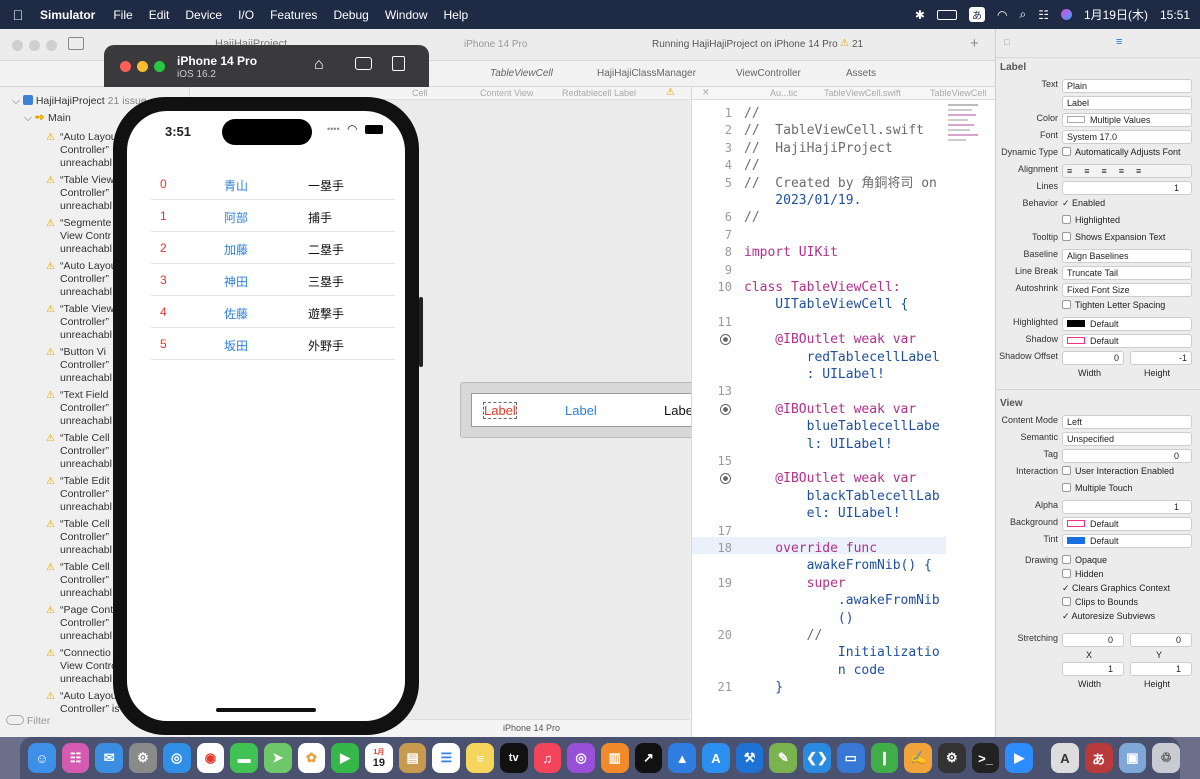 This screenshot has width=1200, height=779. What do you see at coordinates (142, 66) in the screenshot?
I see `sim-minimize-button` at bounding box center [142, 66].